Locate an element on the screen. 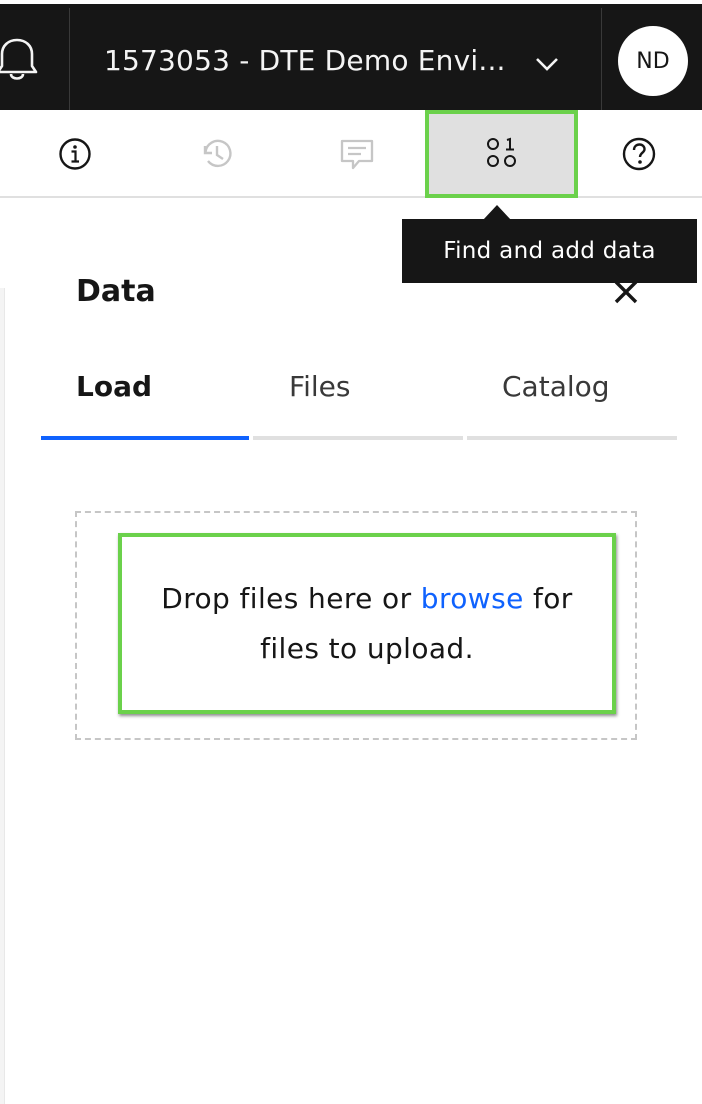 The width and height of the screenshot is (702, 1104). find-data-icon is located at coordinates (502, 153).